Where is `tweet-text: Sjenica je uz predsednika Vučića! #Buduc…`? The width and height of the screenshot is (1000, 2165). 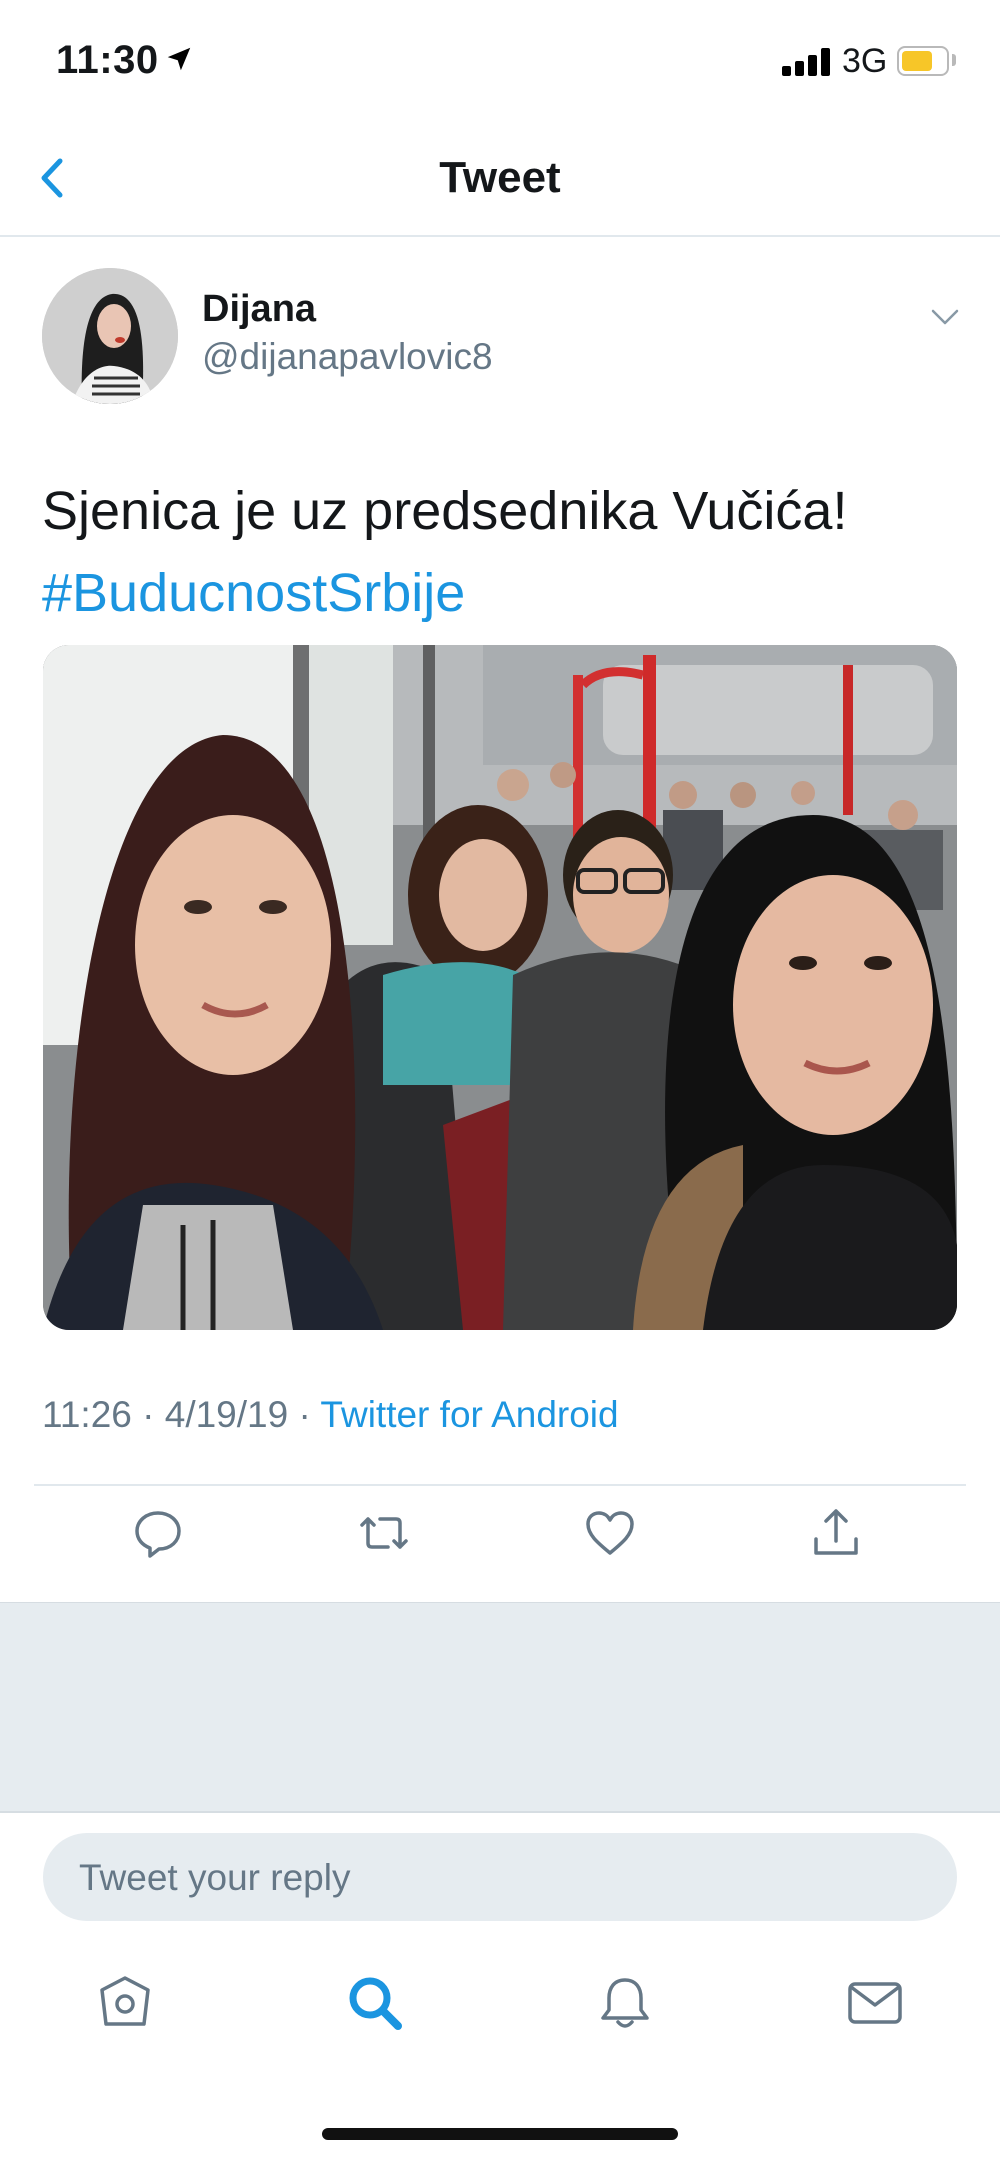 tweet-text: Sjenica je uz predsednika Vučića! #Buduc… is located at coordinates (502, 552).